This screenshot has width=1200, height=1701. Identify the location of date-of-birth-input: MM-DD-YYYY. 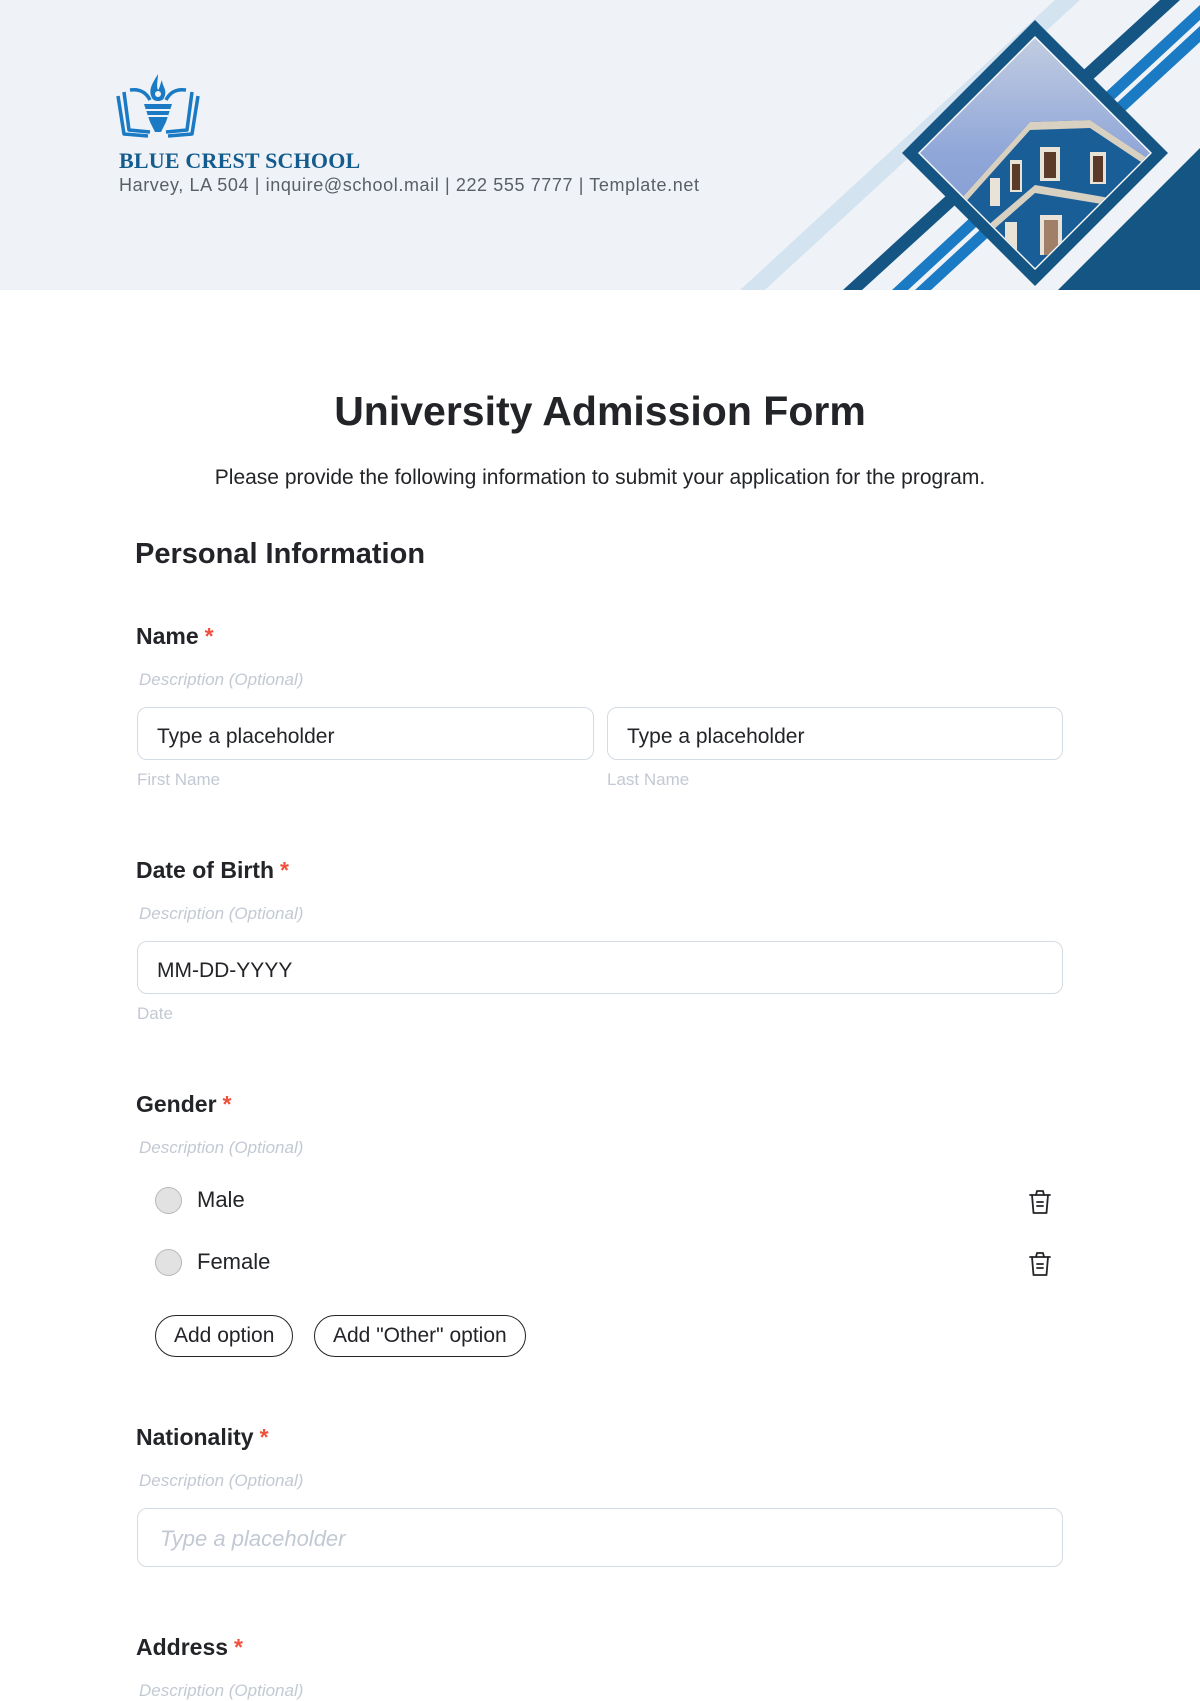
(600, 967).